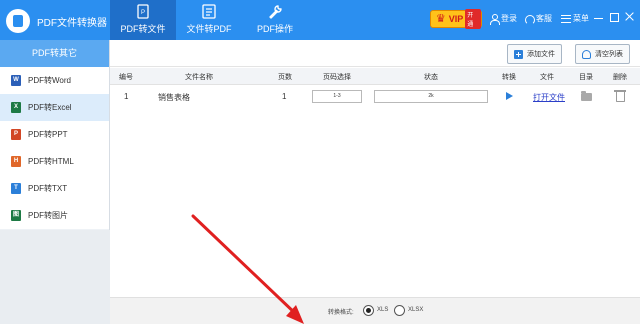 The height and width of the screenshot is (324, 640). I want to click on headset-icon, so click(529, 19).